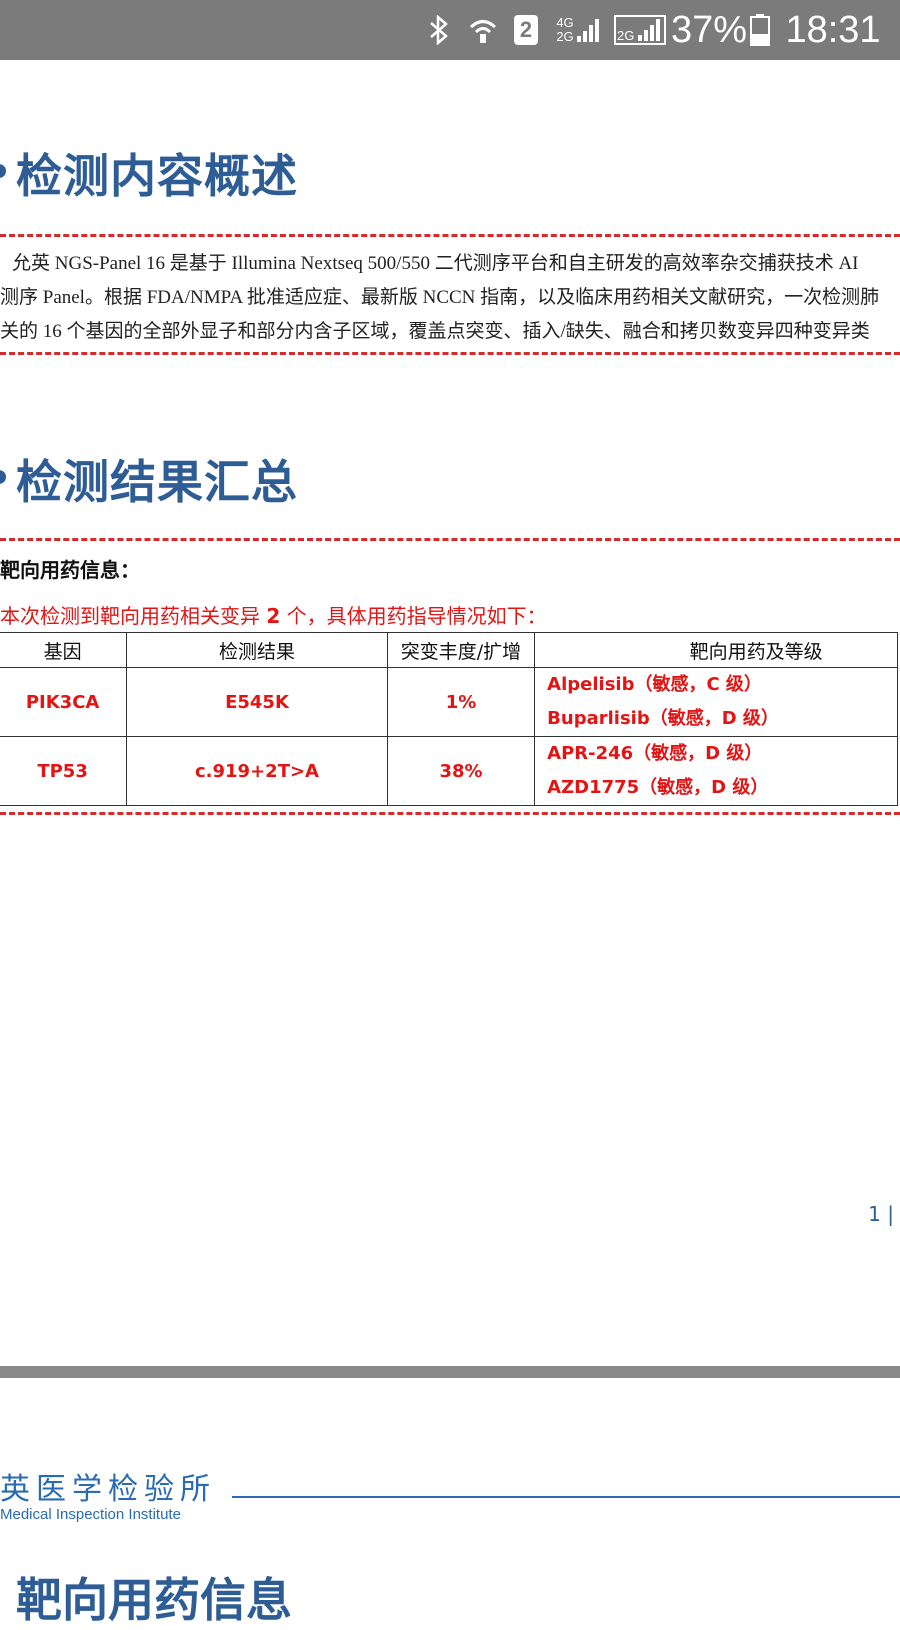 This screenshot has height=1630, width=900. I want to click on sim-badge: 2, so click(526, 30).